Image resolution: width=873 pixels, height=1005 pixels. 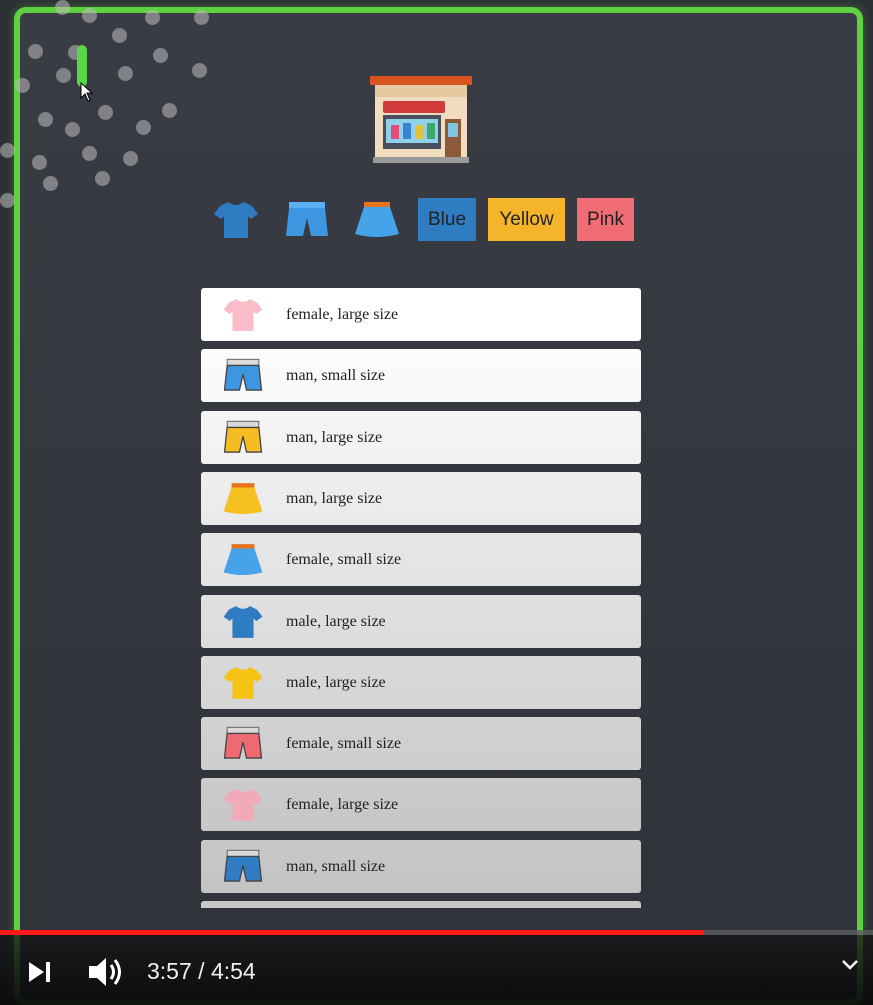 What do you see at coordinates (447, 219) in the screenshot?
I see `blue-filter-button: Blue` at bounding box center [447, 219].